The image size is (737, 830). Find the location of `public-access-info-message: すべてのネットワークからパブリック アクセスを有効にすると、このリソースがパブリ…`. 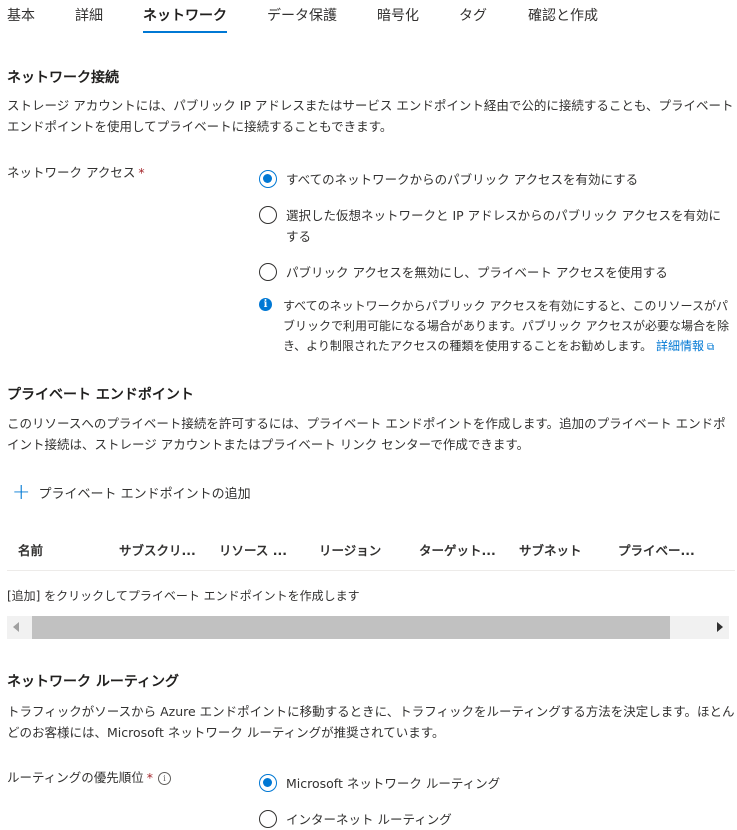

public-access-info-message: すべてのネットワークからパブリック アクセスを有効にすると、このリソースがパブリ… is located at coordinates (509, 327).